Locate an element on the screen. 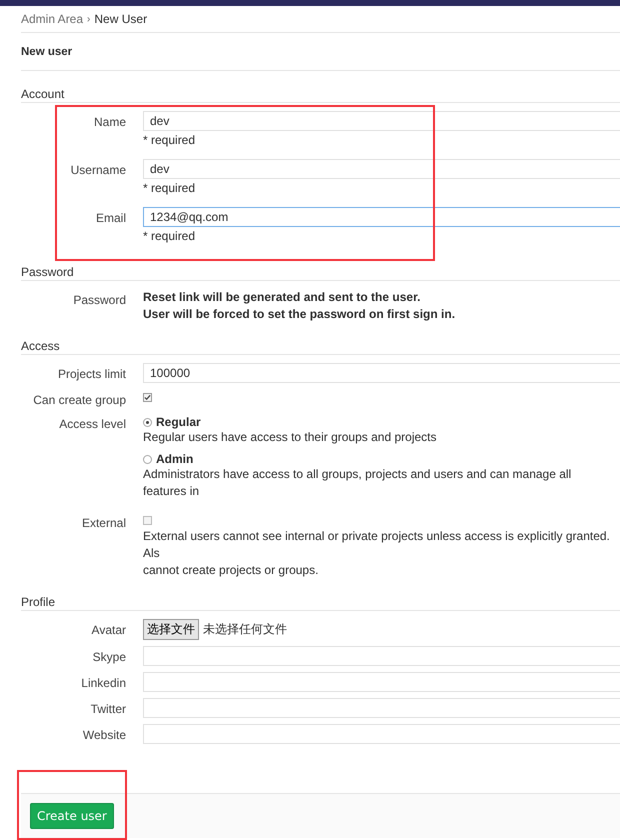 The height and width of the screenshot is (840, 620). field-label: Website is located at coordinates (104, 735).